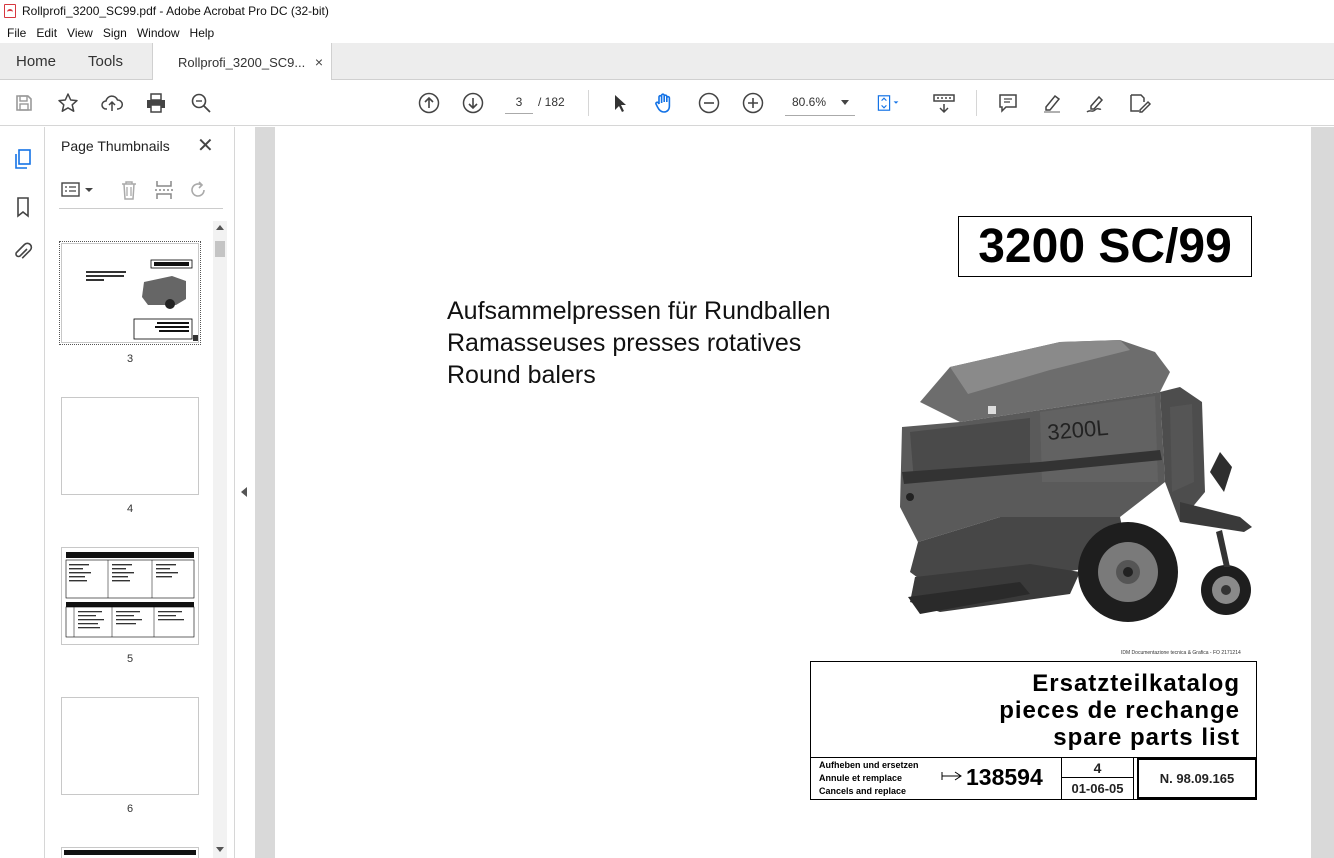 The image size is (1334, 858). Describe the element at coordinates (105, 61) in the screenshot. I see `tab-tools: Tools` at that location.